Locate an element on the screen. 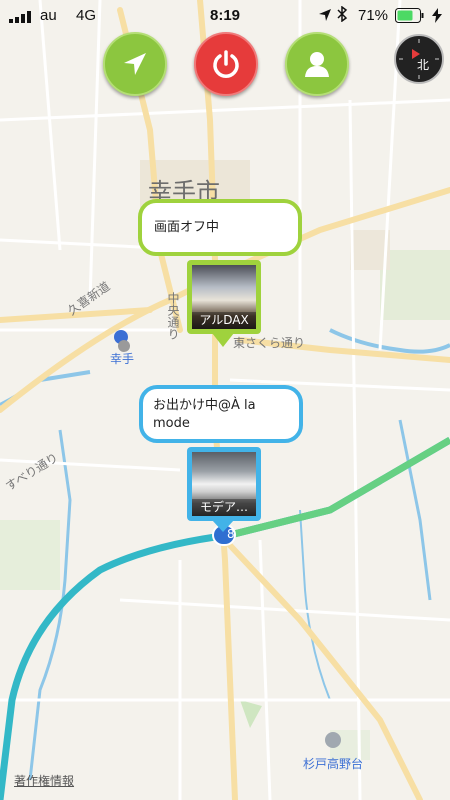 Image resolution: width=450 pixels, height=800 pixels. navigate-button is located at coordinates (135, 64).